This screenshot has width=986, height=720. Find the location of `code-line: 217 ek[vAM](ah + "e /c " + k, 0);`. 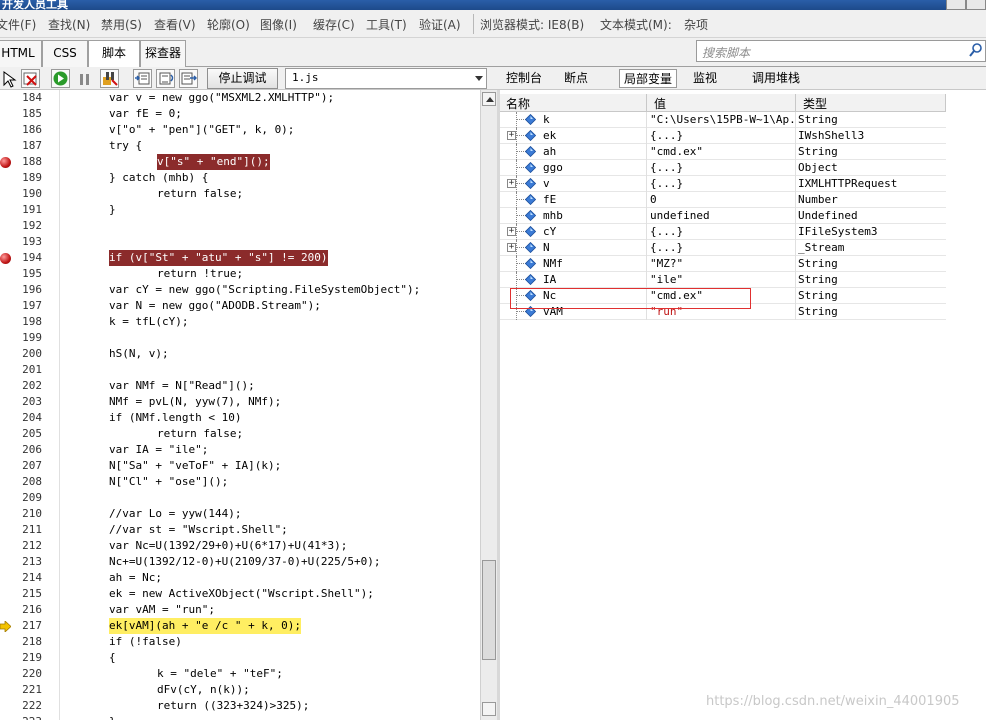

code-line: 217 ek[vAM](ah + "e /c " + k, 0); is located at coordinates (240, 626).